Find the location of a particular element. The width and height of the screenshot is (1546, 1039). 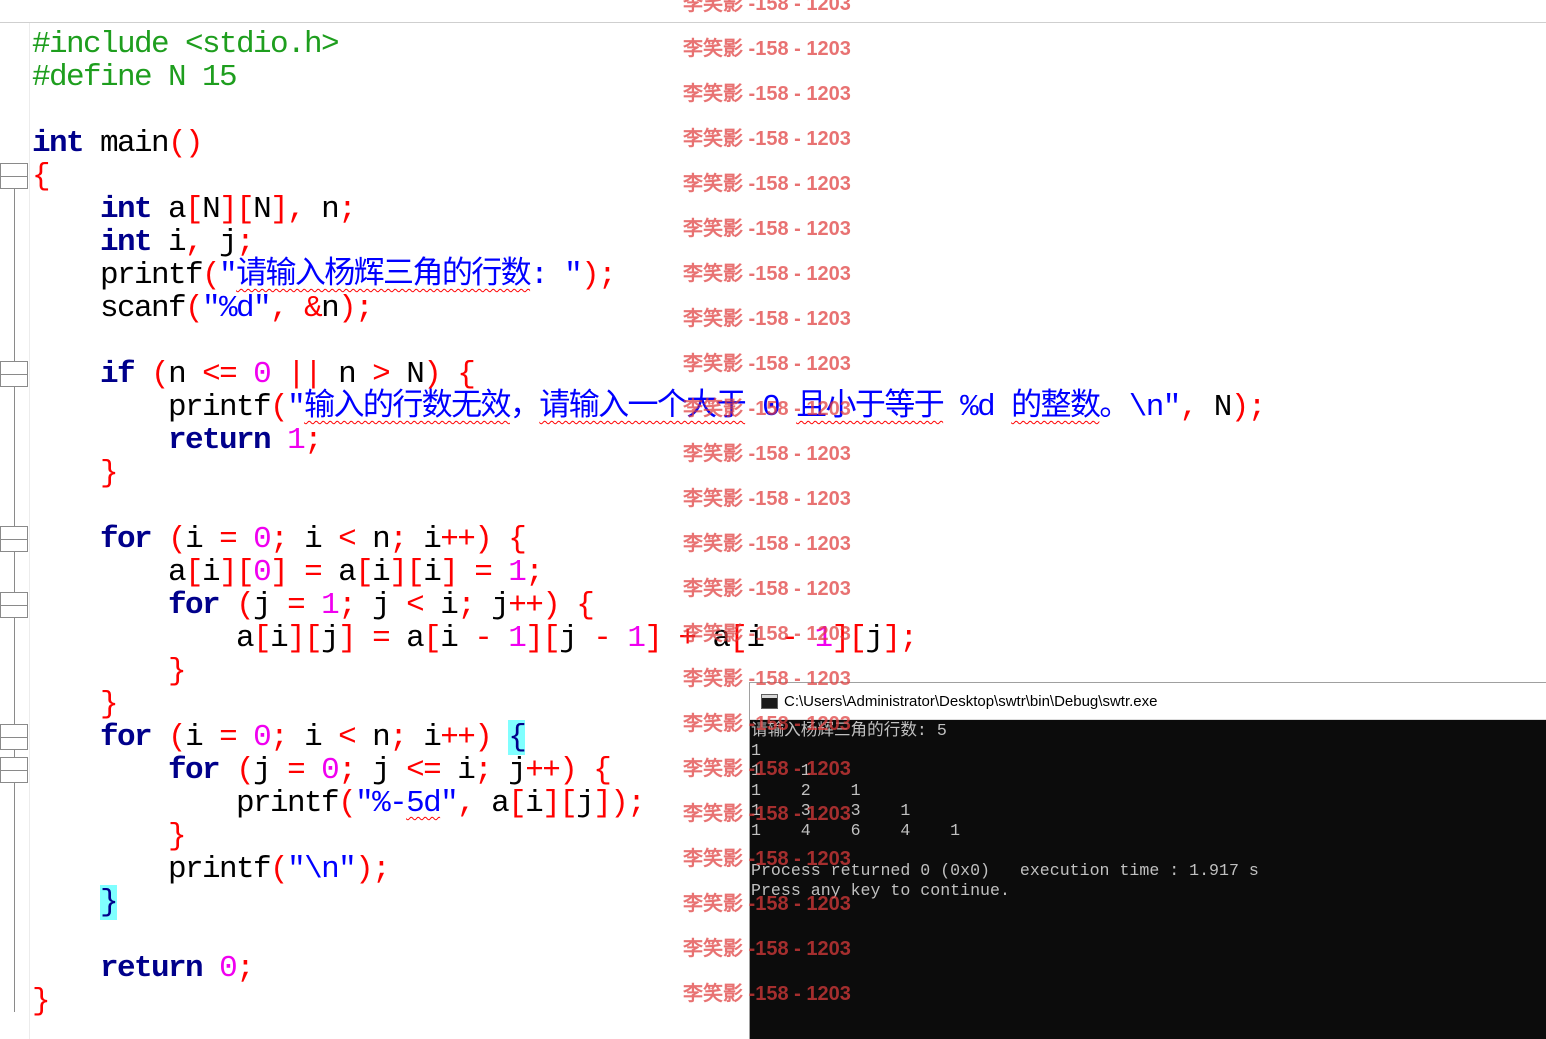

code-operator: ( is located at coordinates (211, 275).